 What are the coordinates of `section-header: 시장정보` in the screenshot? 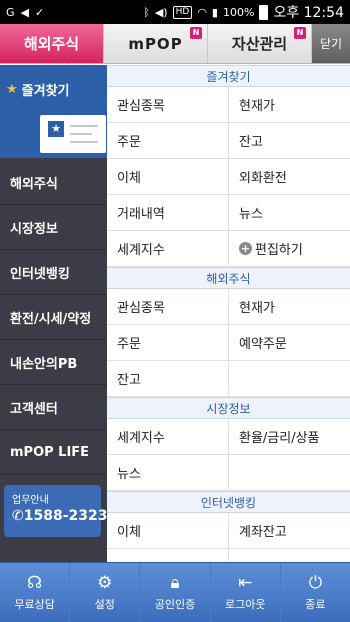 It's located at (228, 408).